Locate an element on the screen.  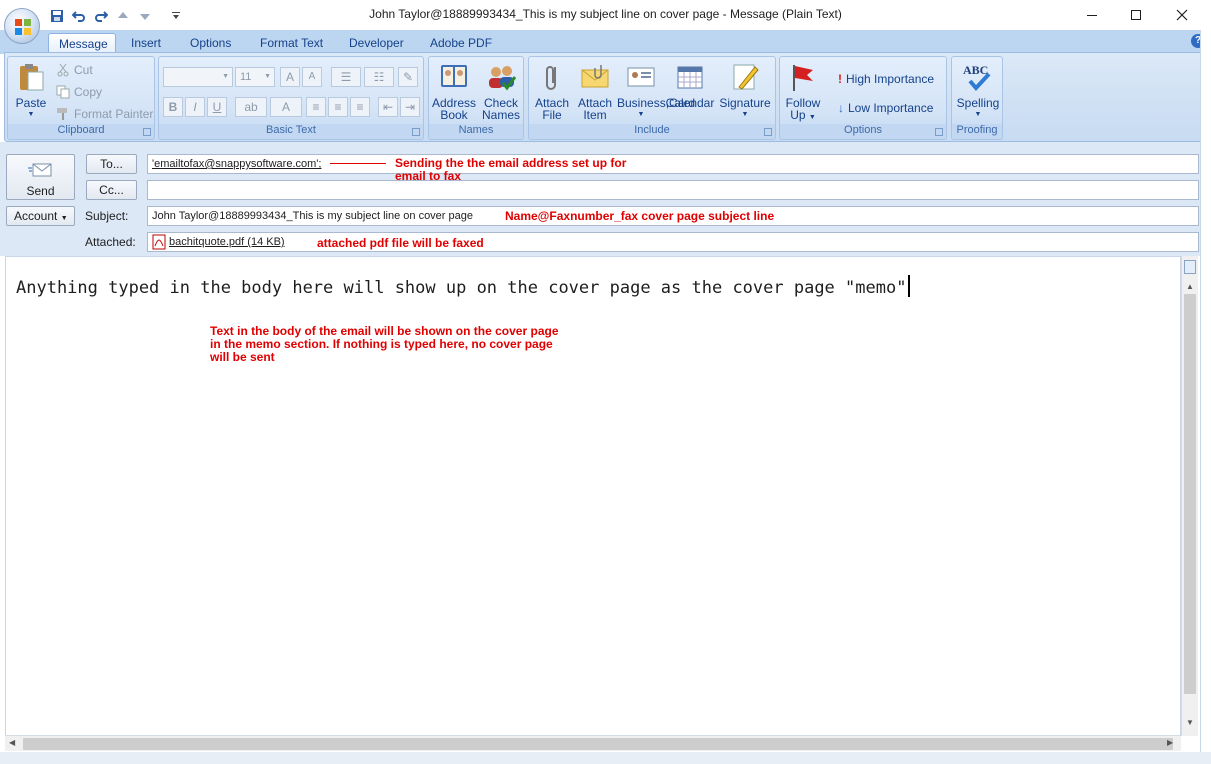
minimize-button is located at coordinates (1092, 15).